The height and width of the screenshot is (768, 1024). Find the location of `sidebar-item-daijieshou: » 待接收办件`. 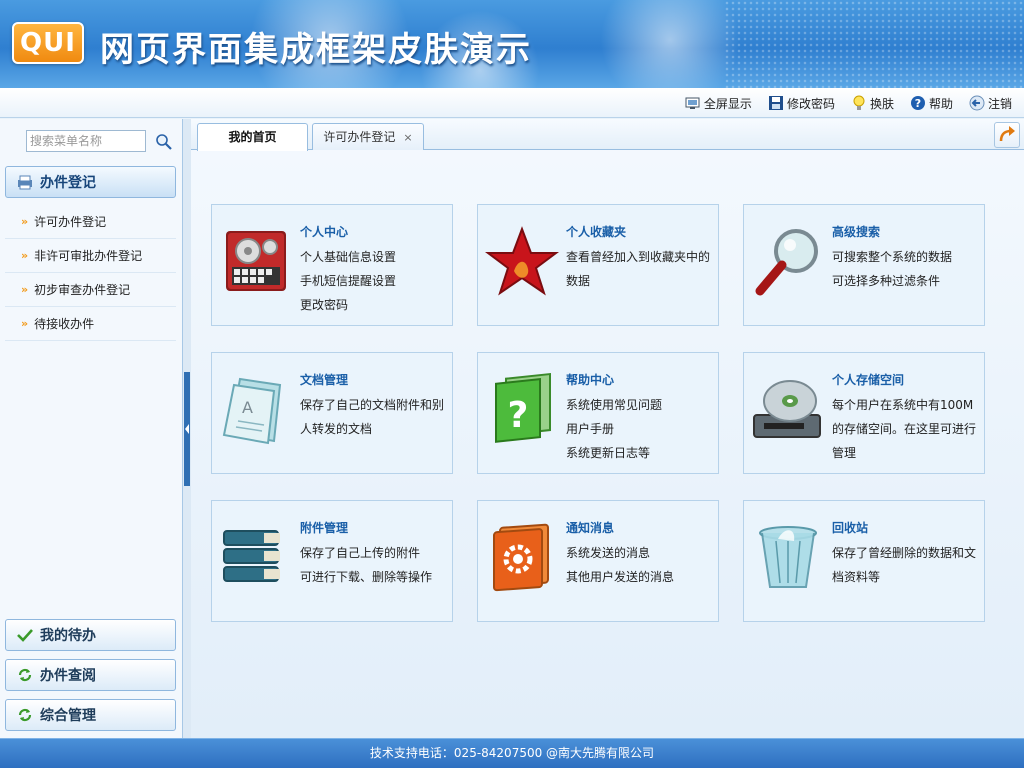

sidebar-item-daijieshou: » 待接收办件 is located at coordinates (90, 324).